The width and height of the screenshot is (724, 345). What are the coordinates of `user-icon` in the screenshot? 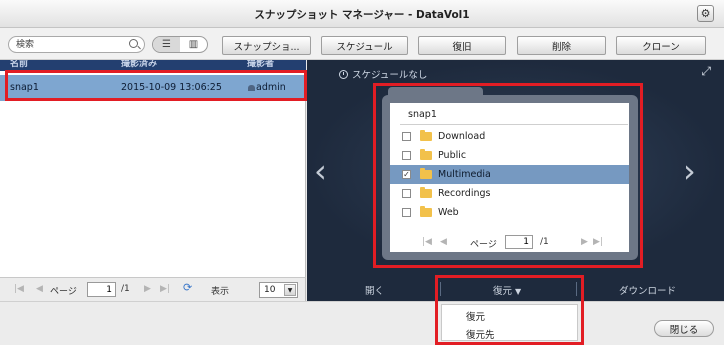 It's located at (251, 88).